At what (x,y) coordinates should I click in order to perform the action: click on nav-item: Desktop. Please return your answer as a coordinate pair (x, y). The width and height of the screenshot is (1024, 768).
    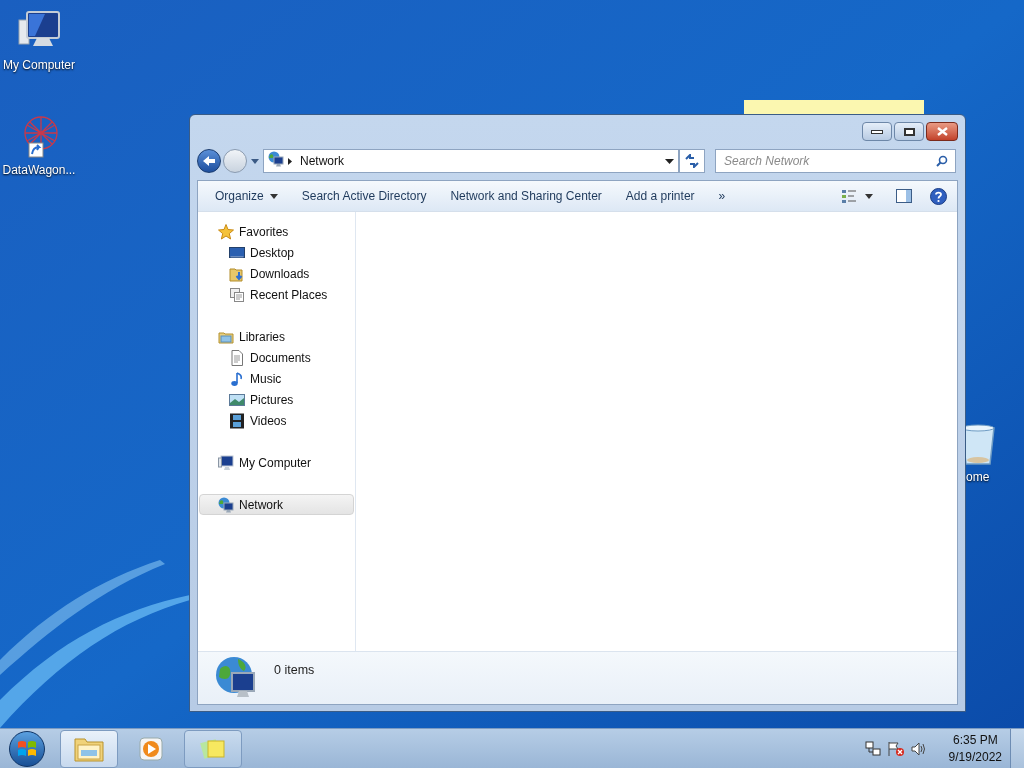
    Looking at the image, I should click on (276, 252).